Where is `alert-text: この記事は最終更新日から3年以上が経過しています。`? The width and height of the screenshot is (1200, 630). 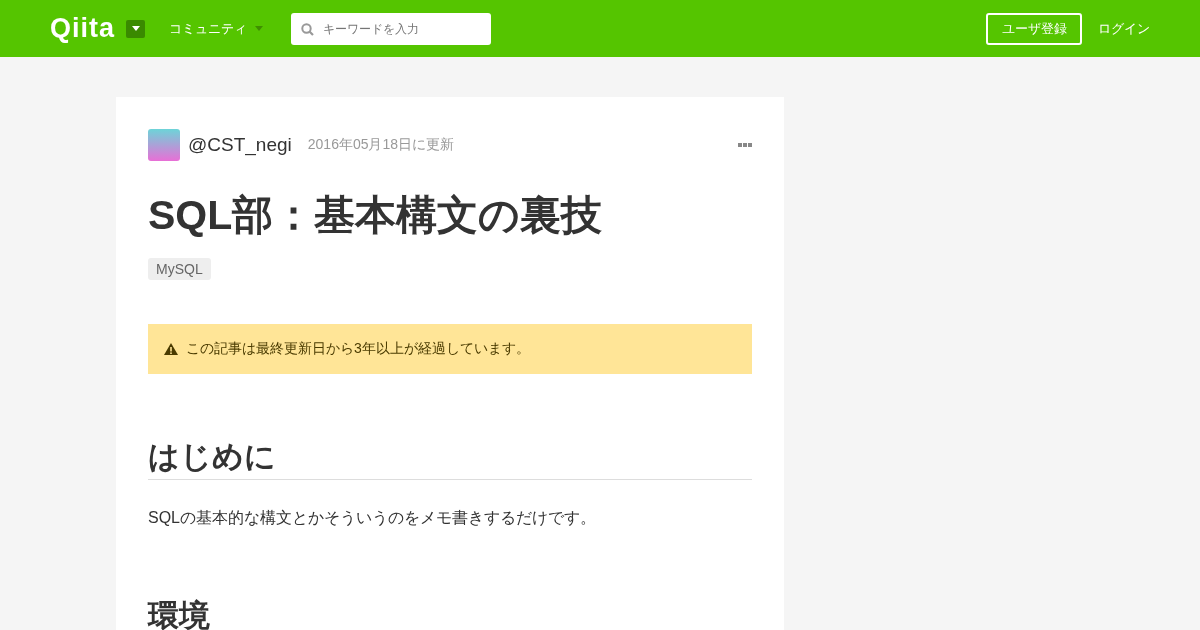
alert-text: この記事は最終更新日から3年以上が経過しています。 is located at coordinates (358, 349).